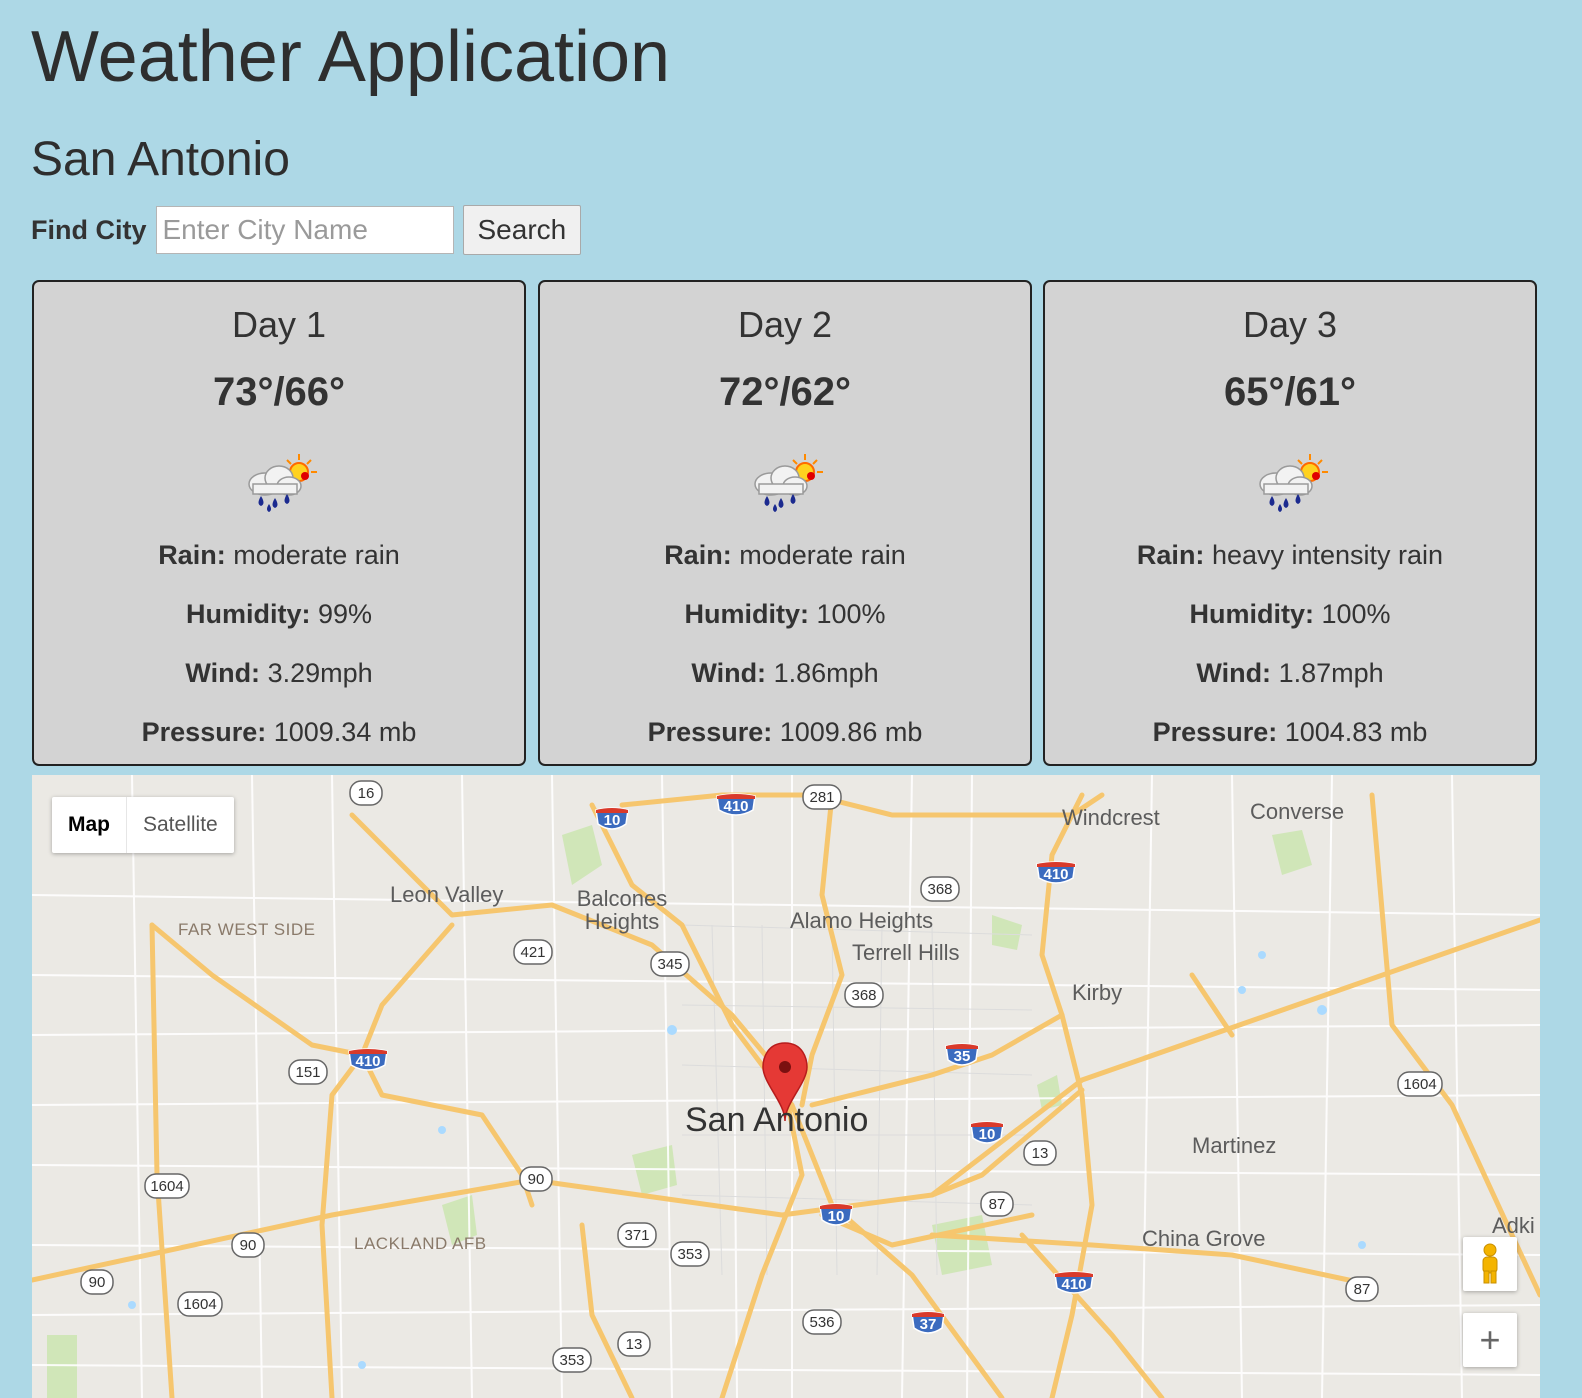 This screenshot has width=1582, height=1398. I want to click on route-number: 37, so click(928, 1324).